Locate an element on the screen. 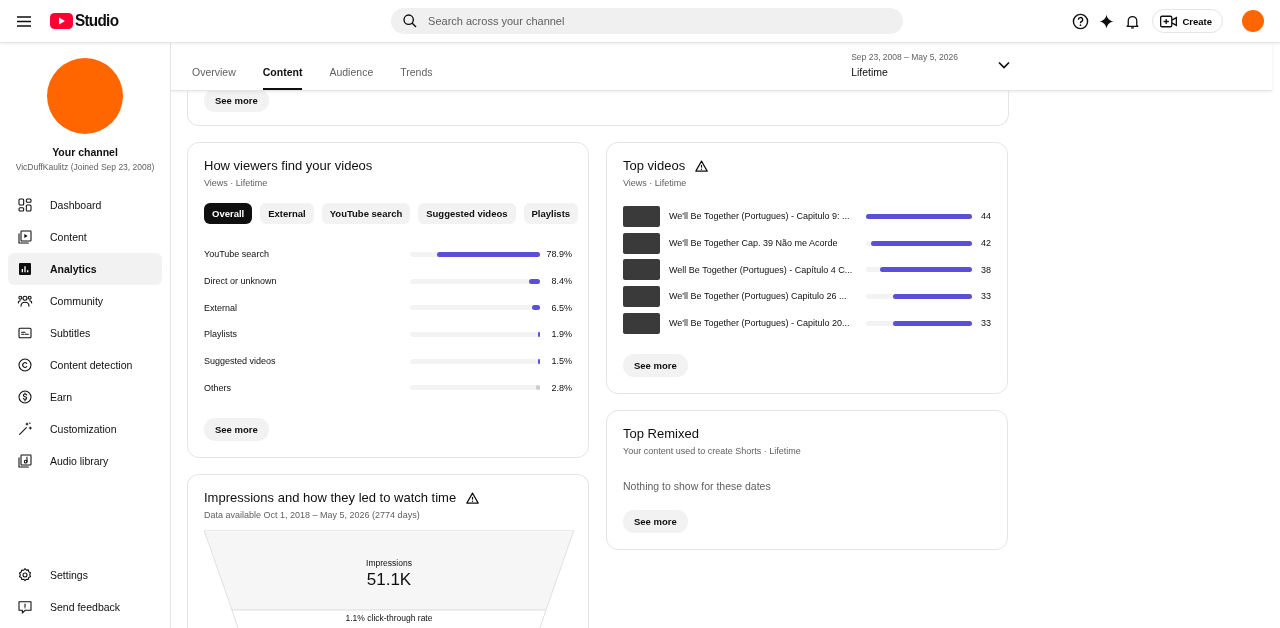  view-count: 44 is located at coordinates (985, 216).